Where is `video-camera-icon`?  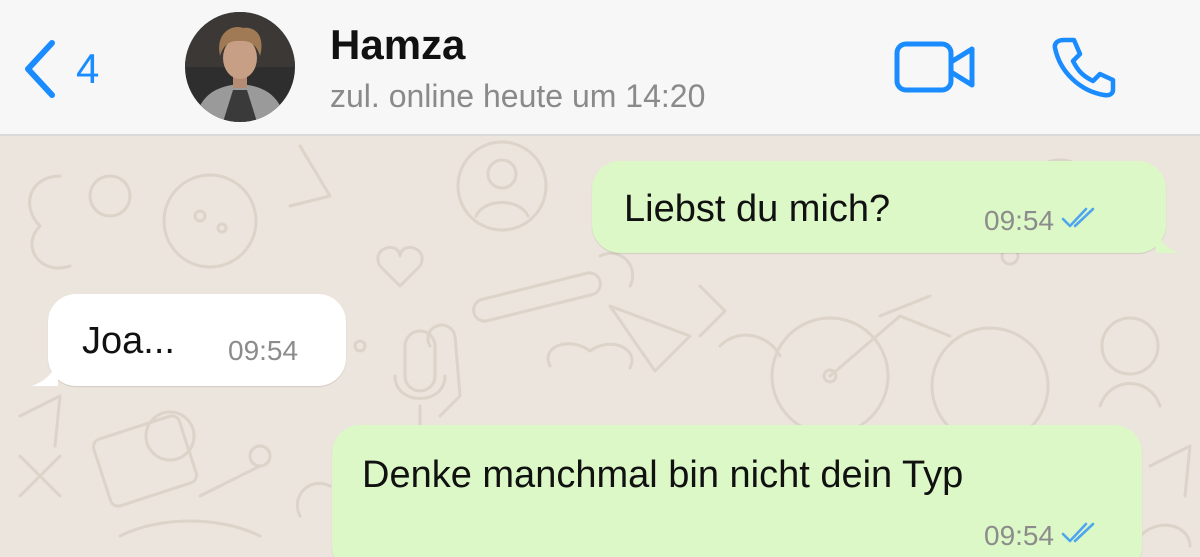
video-camera-icon is located at coordinates (935, 69).